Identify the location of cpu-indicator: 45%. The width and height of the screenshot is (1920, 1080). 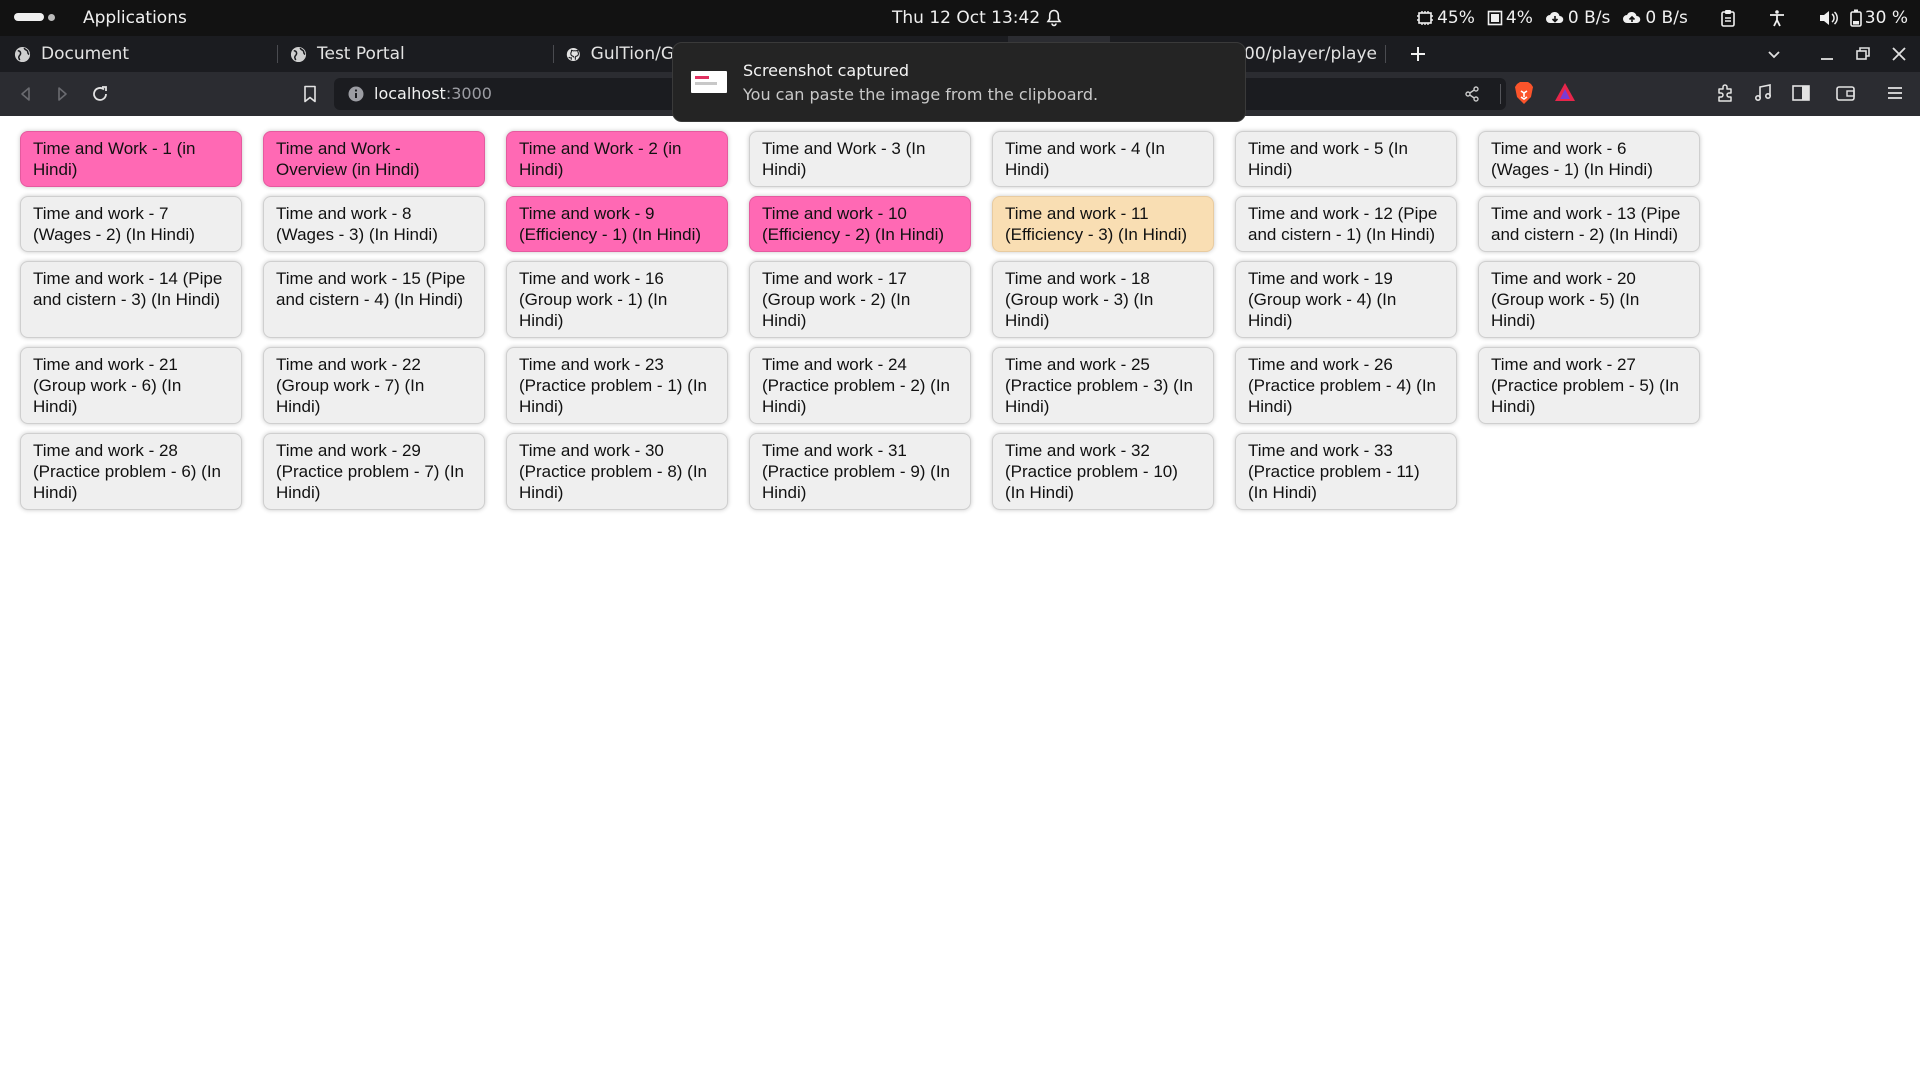
(1445, 18).